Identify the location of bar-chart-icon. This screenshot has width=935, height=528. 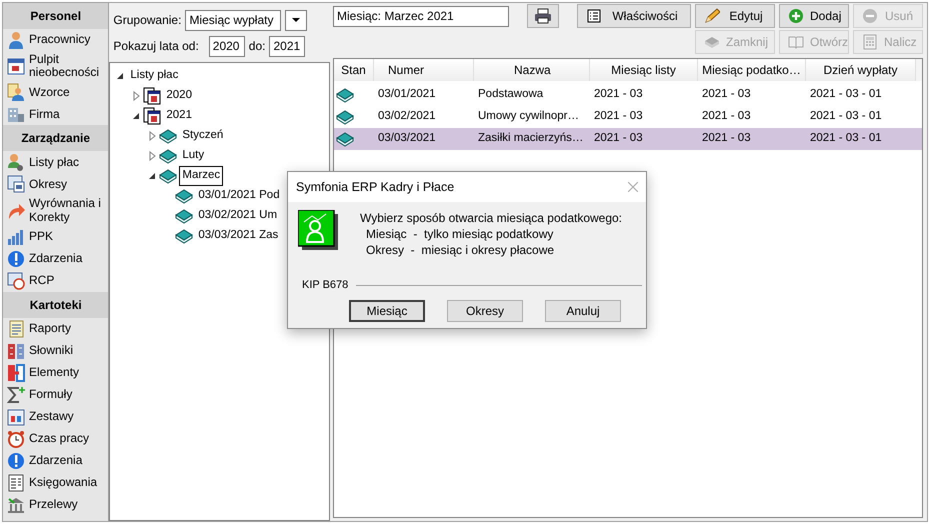
(16, 237).